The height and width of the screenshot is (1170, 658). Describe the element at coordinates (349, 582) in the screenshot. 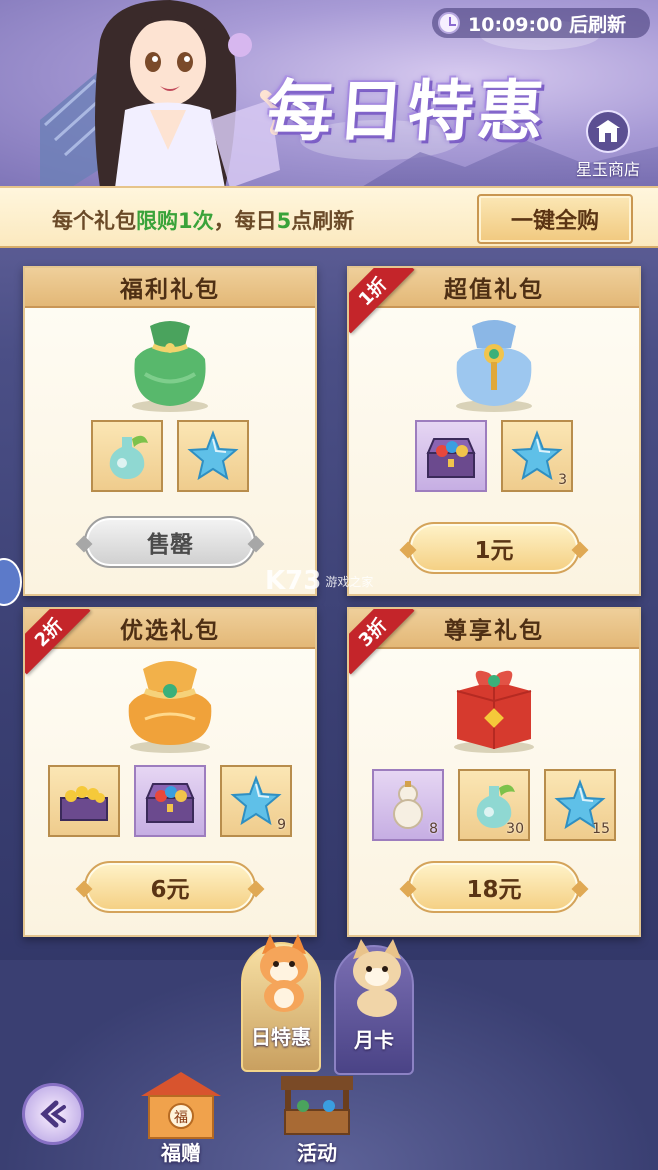

I see `watermark-sub: 游戏之家` at that location.